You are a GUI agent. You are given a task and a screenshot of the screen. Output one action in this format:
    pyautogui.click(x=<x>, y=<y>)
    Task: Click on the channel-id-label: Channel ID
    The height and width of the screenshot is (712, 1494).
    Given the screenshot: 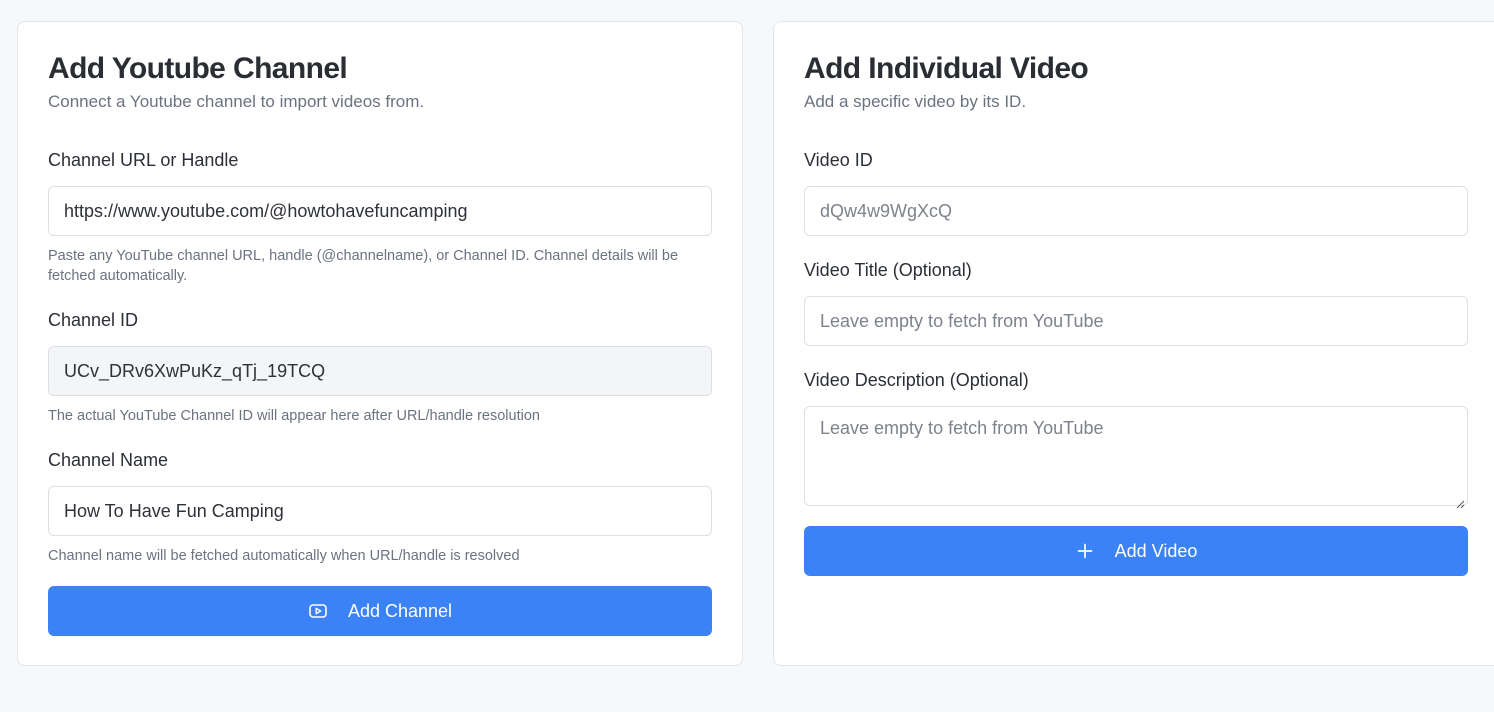 What is the action you would take?
    pyautogui.click(x=93, y=320)
    